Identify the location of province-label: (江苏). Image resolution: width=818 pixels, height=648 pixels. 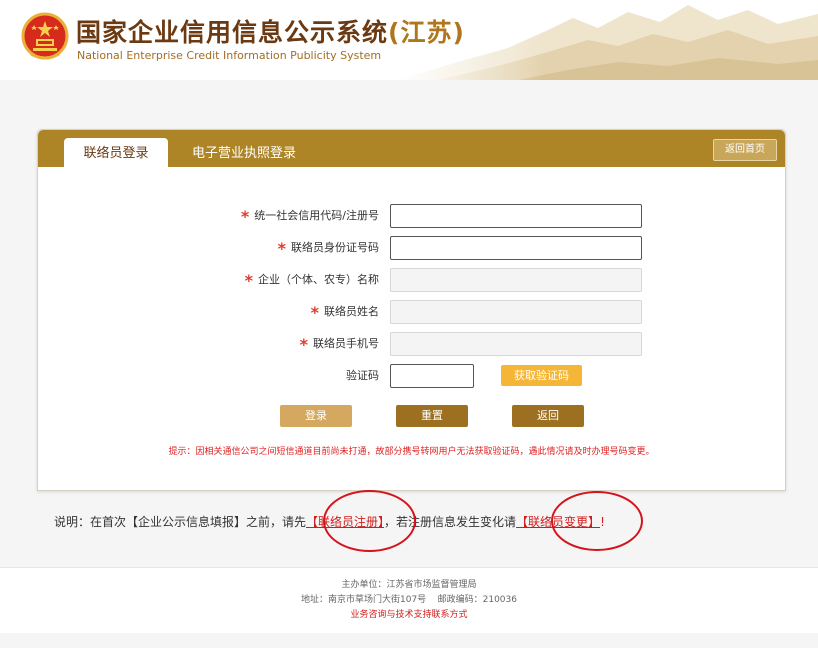
(426, 32).